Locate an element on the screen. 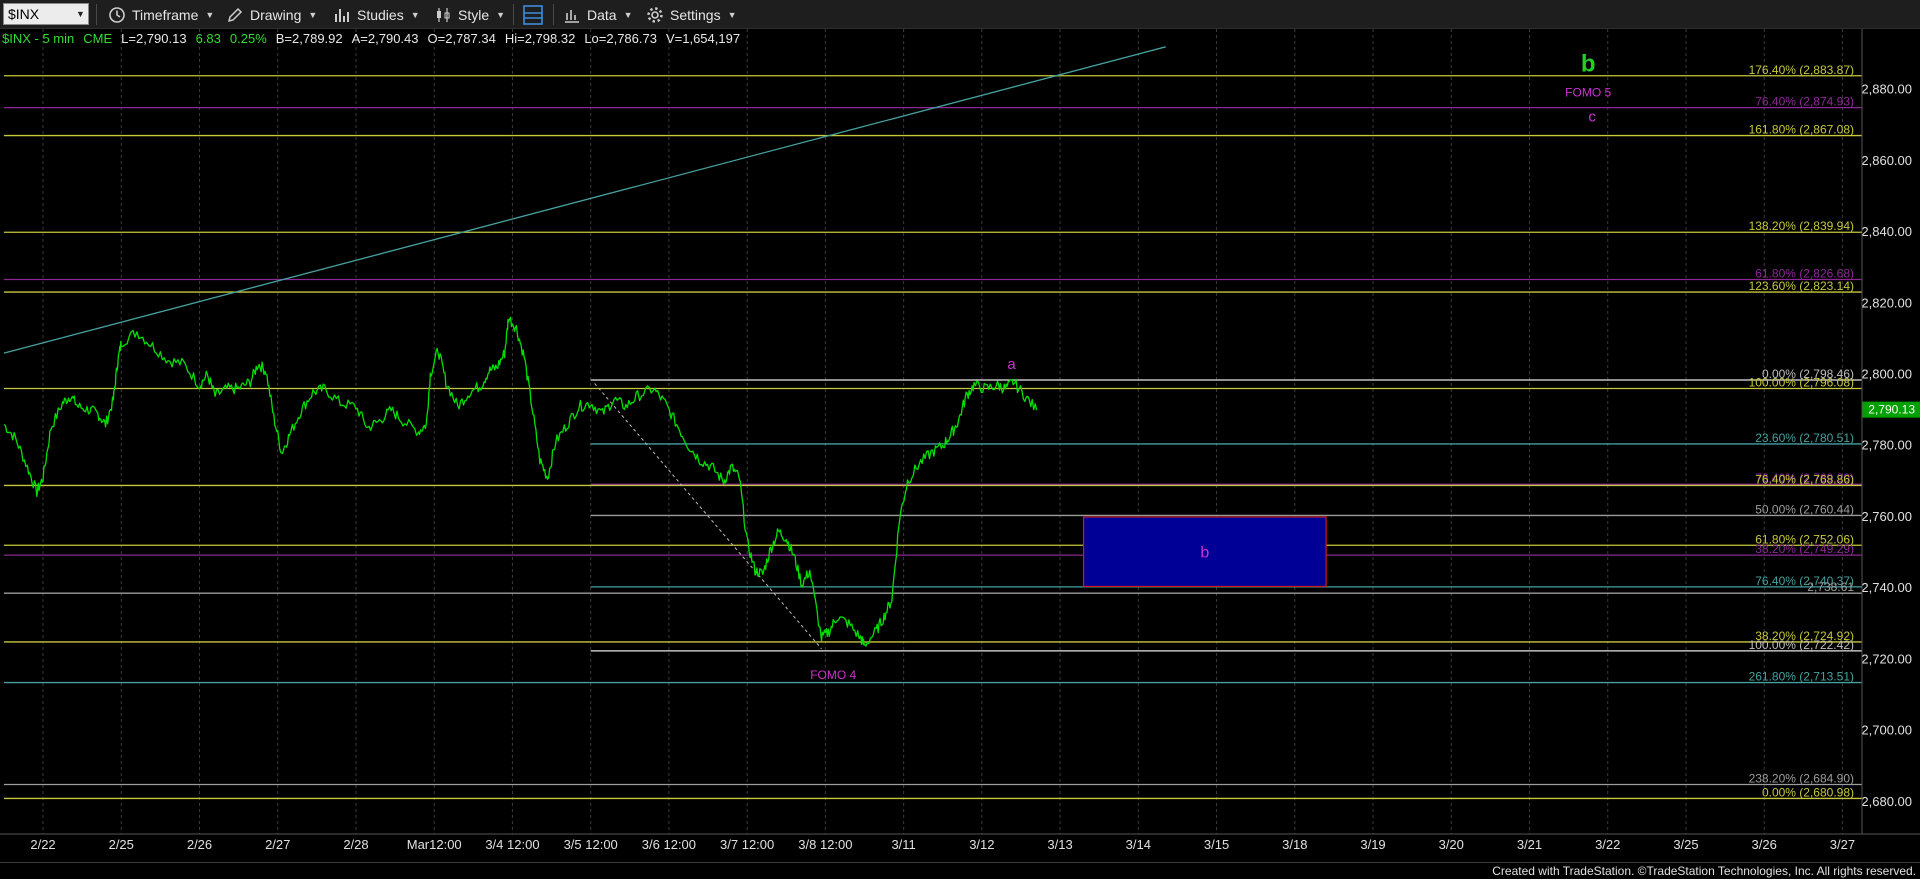 Image resolution: width=1920 pixels, height=879 pixels. fib-level-label: 261.80% (2,713.51) is located at coordinates (1801, 677).